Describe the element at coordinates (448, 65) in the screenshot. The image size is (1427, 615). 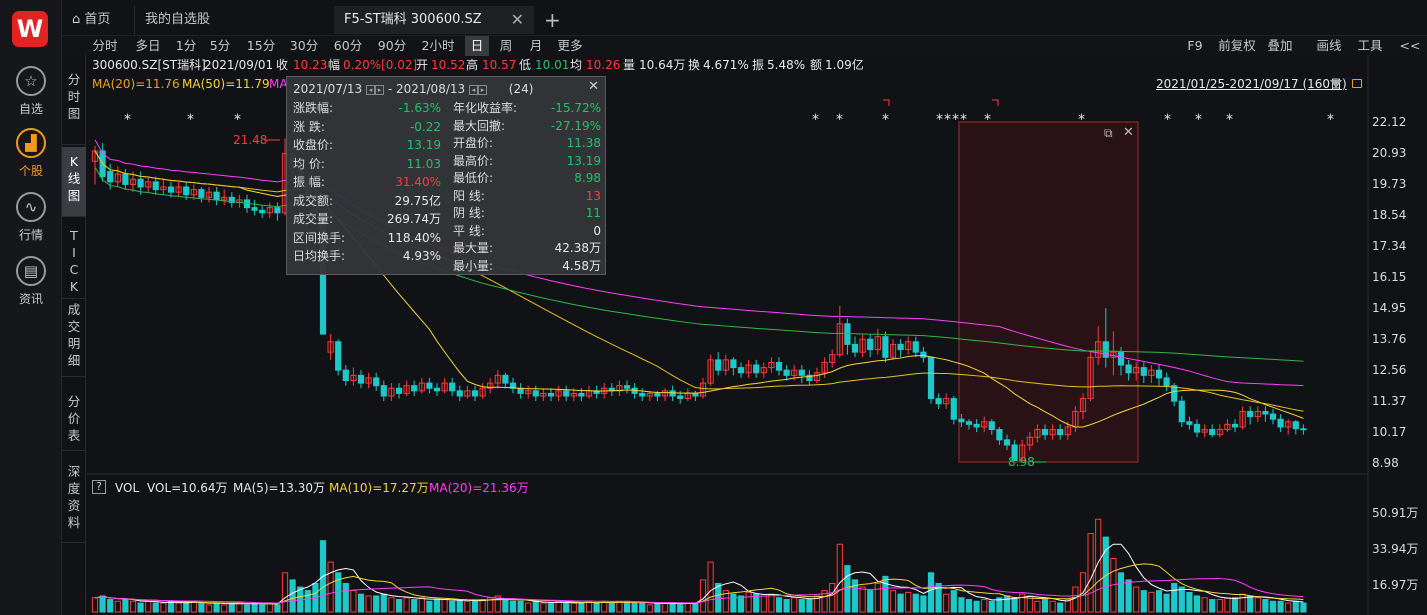
I see `open-value: 10.52` at that location.